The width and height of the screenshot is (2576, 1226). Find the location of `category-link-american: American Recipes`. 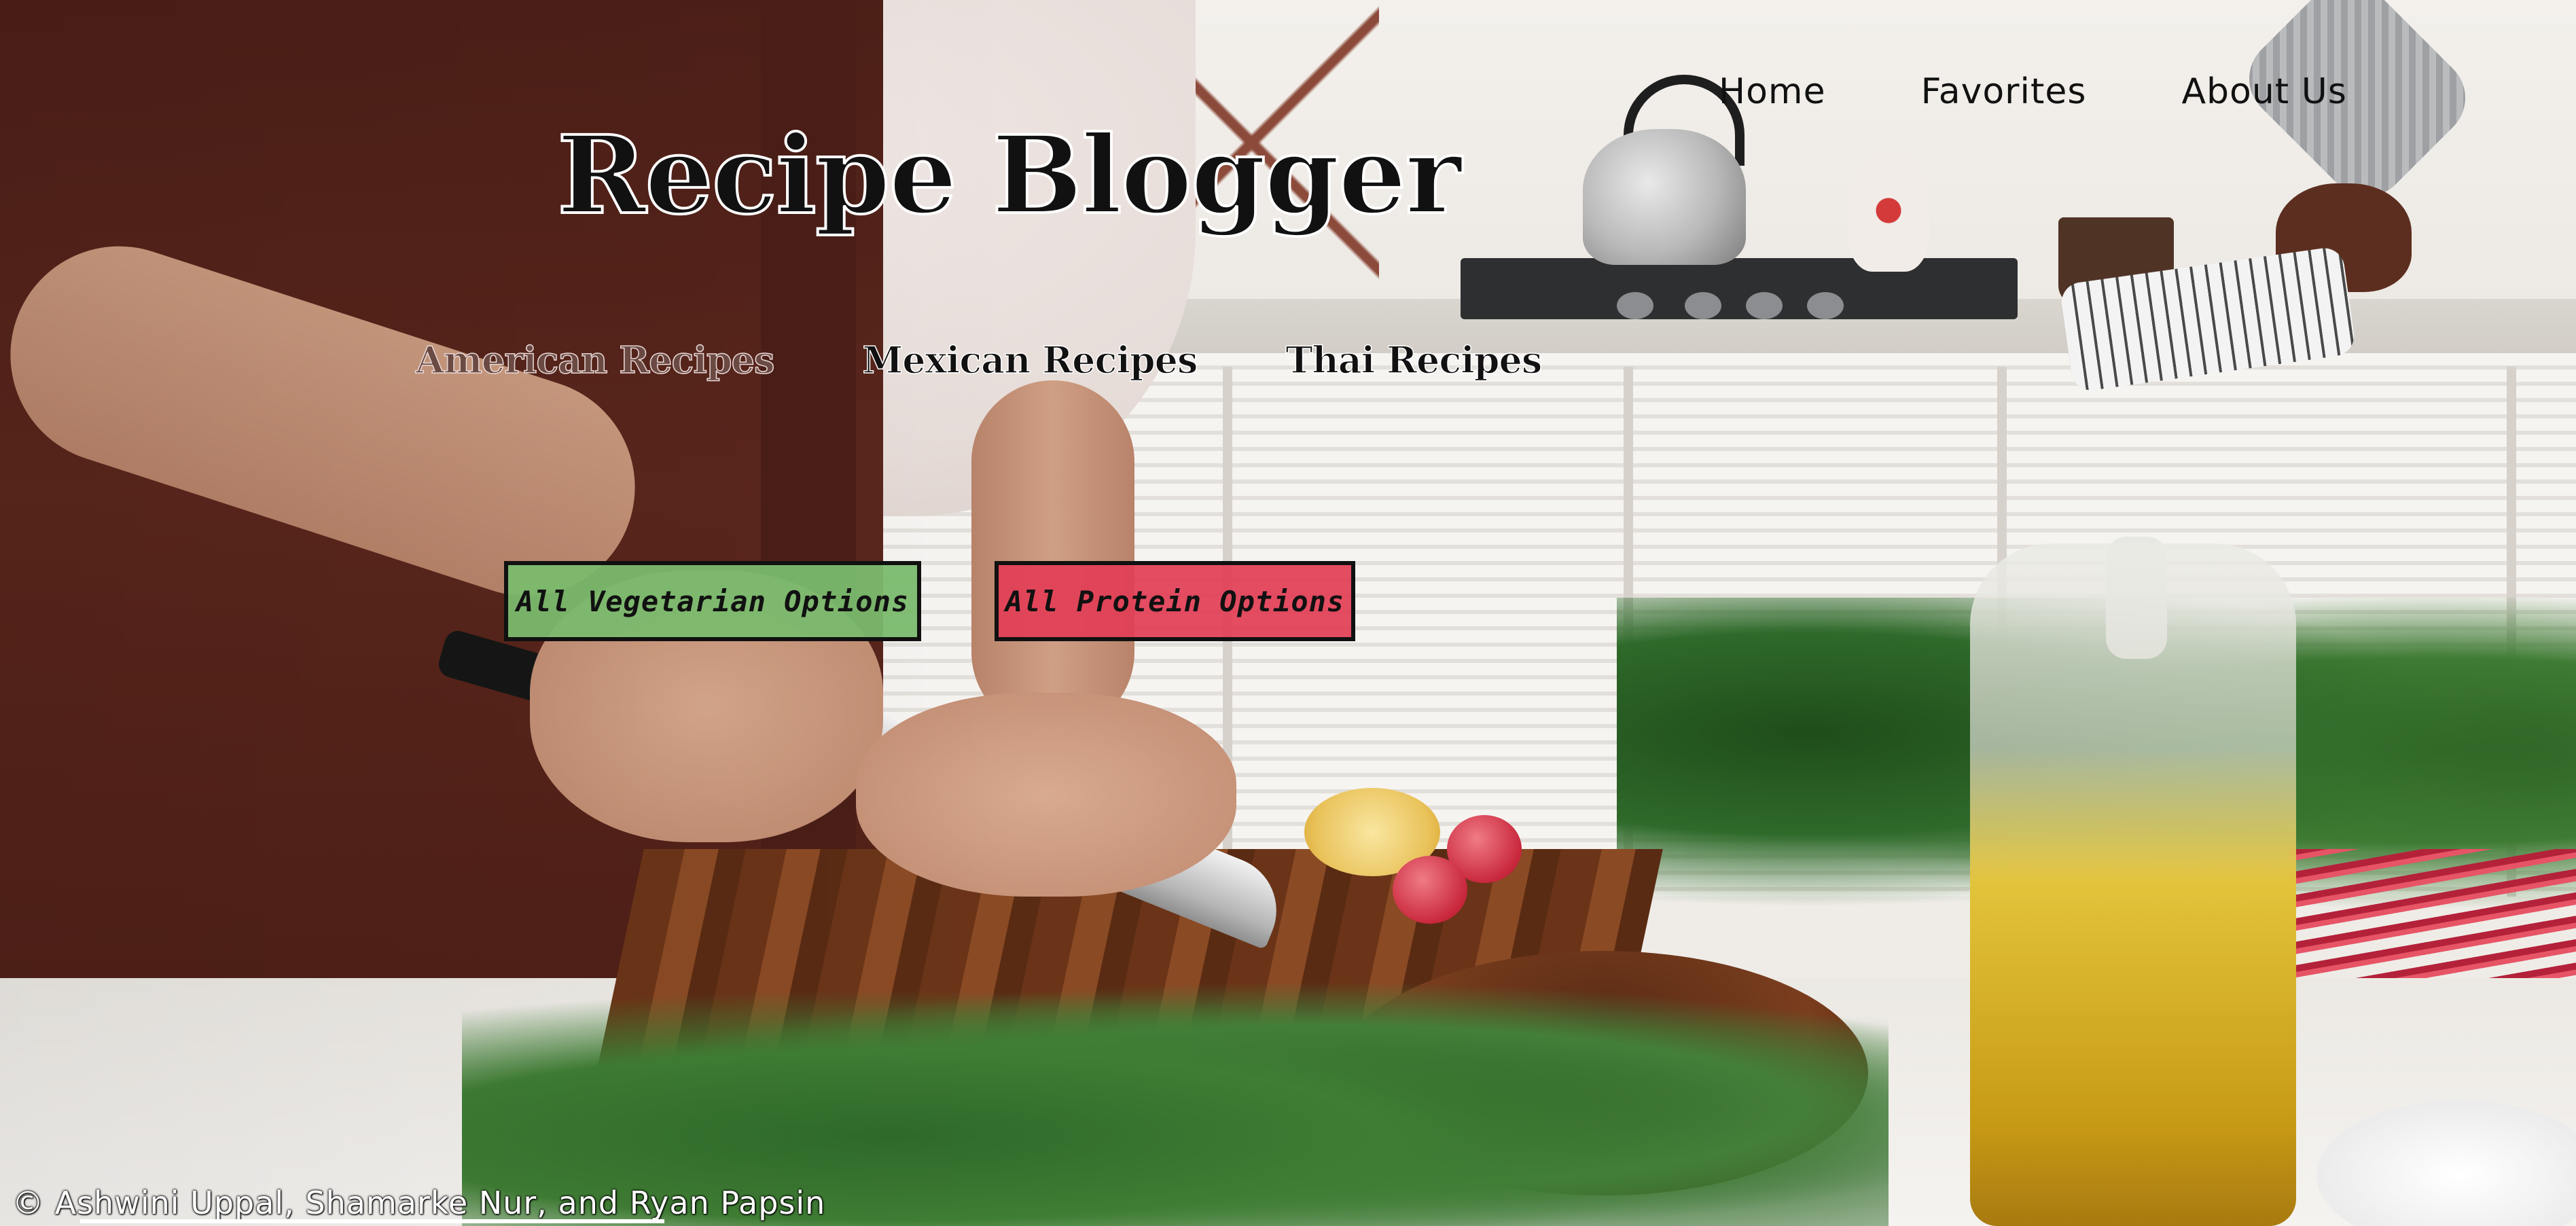

category-link-american: American Recipes is located at coordinates (595, 360).